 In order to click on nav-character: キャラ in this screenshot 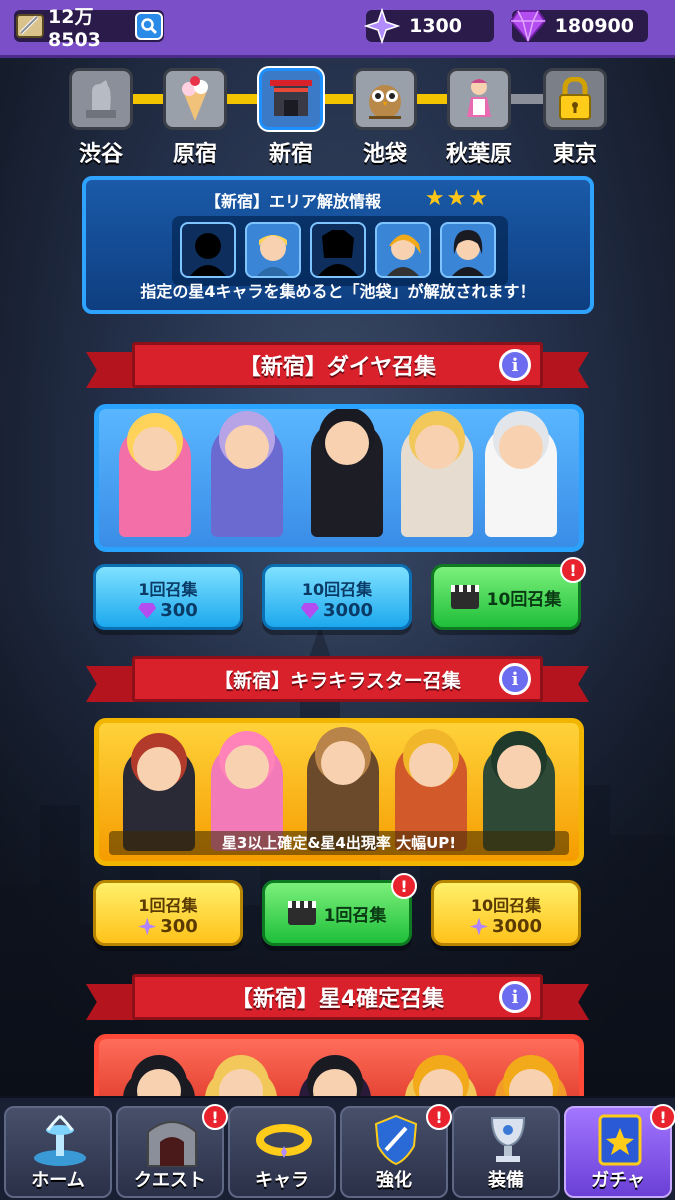, I will do `click(282, 1152)`.